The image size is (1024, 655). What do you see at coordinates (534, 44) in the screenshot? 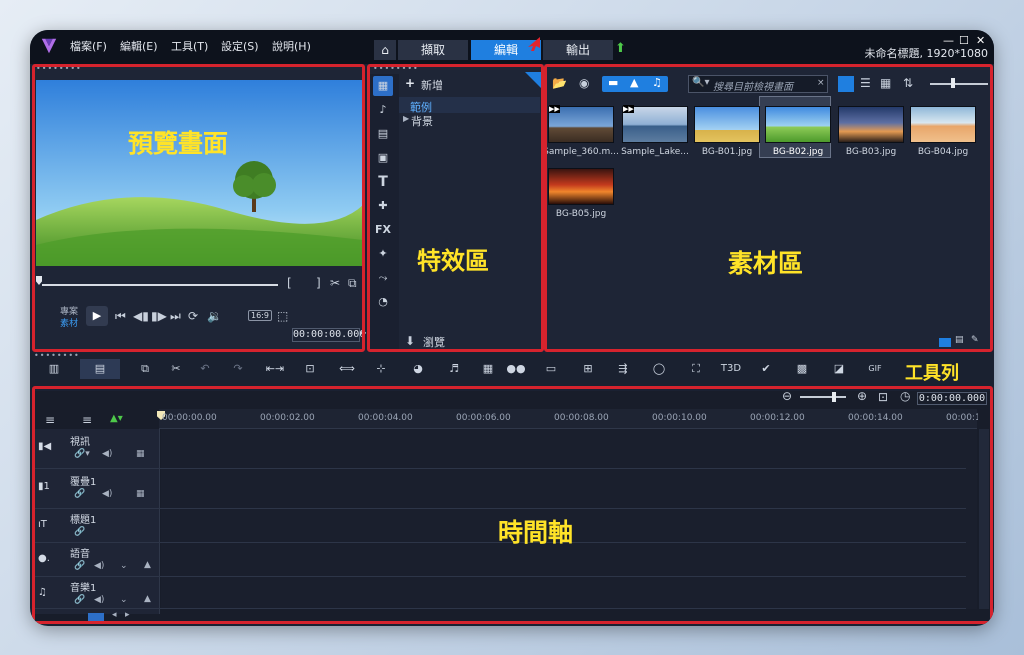
I see `cursor-arrow-icon` at bounding box center [534, 44].